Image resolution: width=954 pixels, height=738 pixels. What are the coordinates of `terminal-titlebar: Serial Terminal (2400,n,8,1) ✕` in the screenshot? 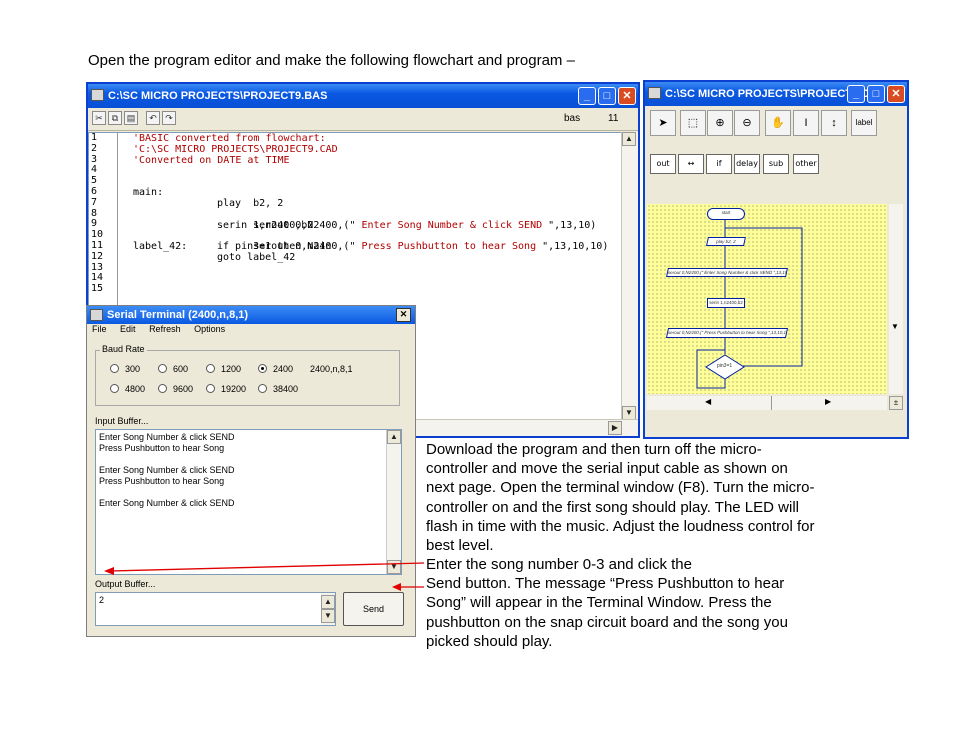 It's located at (251, 315).